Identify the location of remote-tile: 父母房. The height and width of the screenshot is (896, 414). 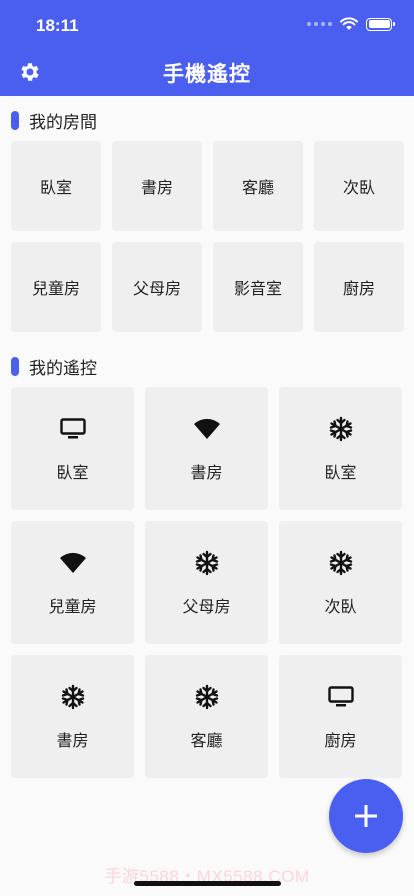
(206, 582).